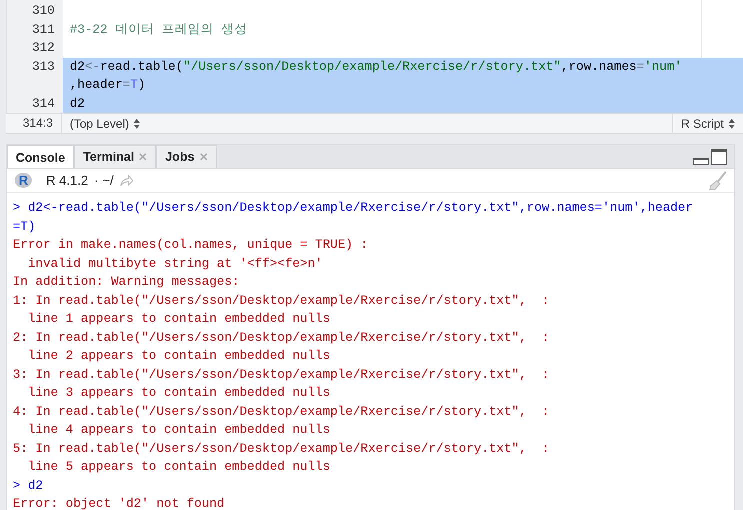 This screenshot has width=743, height=510. What do you see at coordinates (701, 161) in the screenshot?
I see `minimize-icon` at bounding box center [701, 161].